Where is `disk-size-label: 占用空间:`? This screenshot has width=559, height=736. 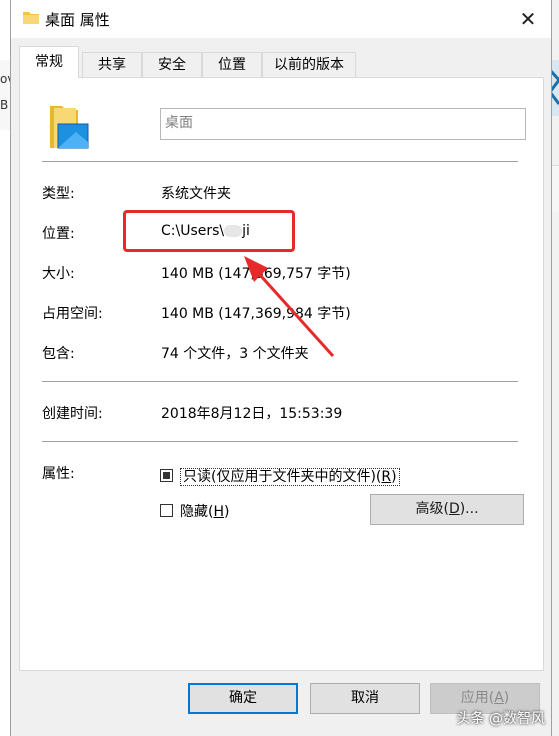 disk-size-label: 占用空间: is located at coordinates (72, 314).